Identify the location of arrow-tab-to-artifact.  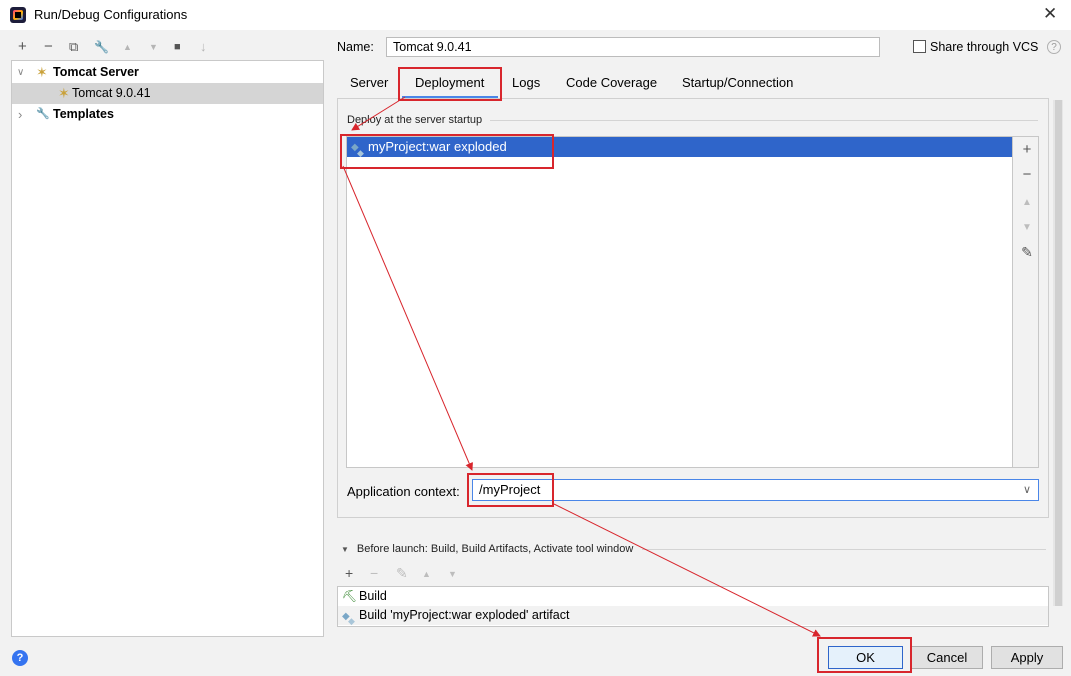
(378, 113).